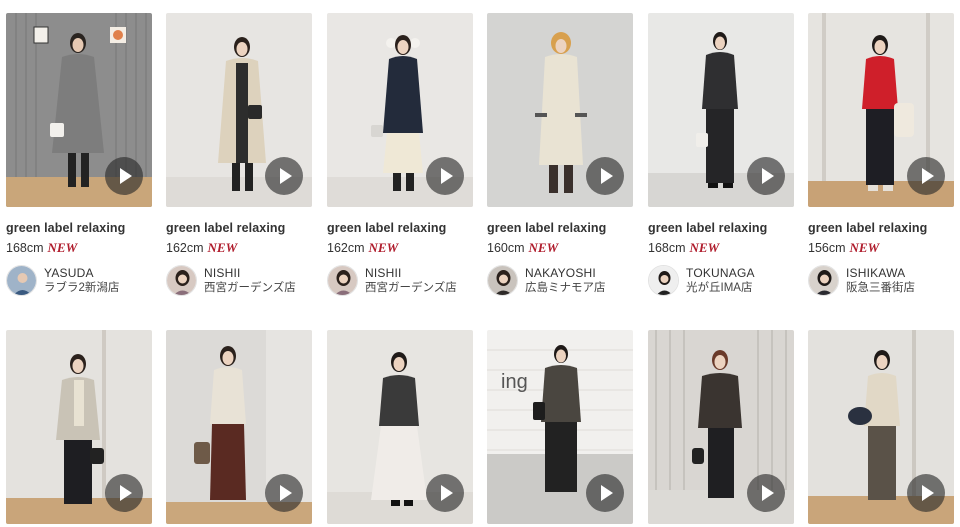 The image size is (960, 527). What do you see at coordinates (506, 248) in the screenshot?
I see `staff-height: 160cm` at bounding box center [506, 248].